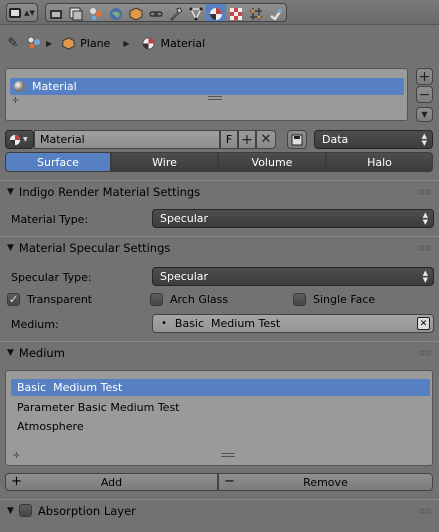 This screenshot has width=439, height=532. Describe the element at coordinates (182, 43) in the screenshot. I see `breadcrumb-material: Material` at that location.